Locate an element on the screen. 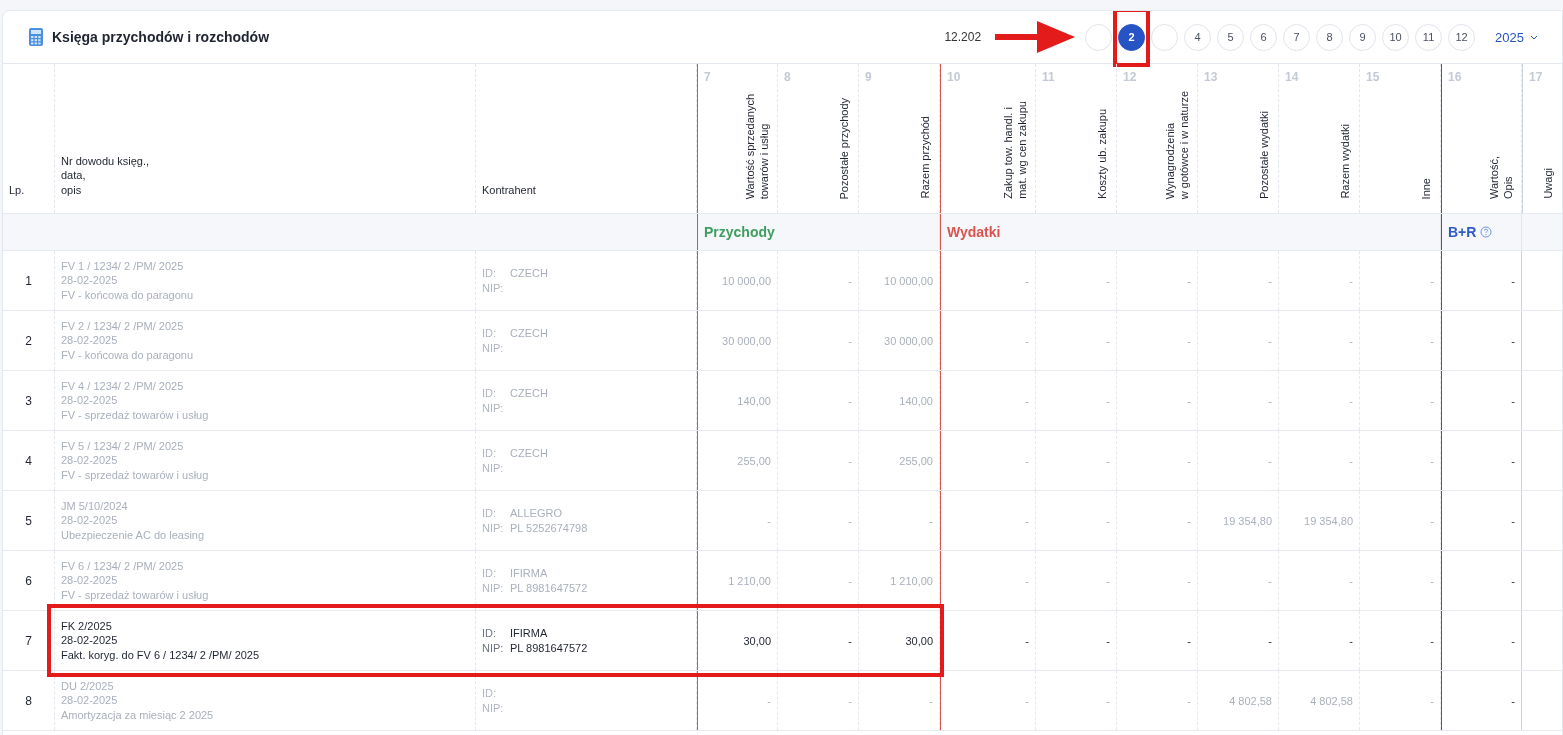 This screenshot has width=1563, height=735. contractor-nip: PL 5252674798 is located at coordinates (549, 528).